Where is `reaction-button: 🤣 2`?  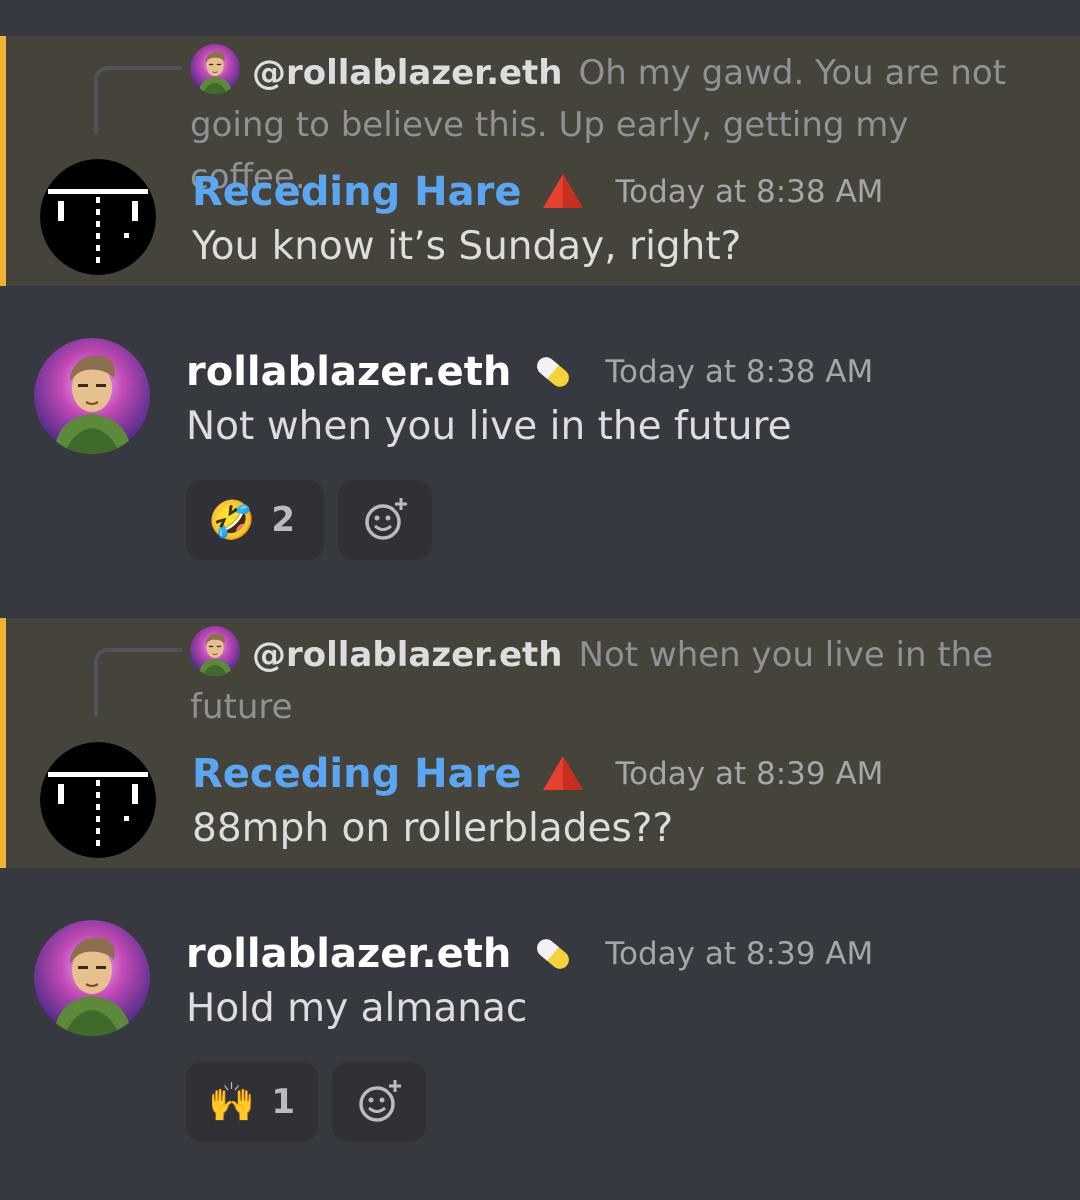
reaction-button: 🤣 2 is located at coordinates (255, 520).